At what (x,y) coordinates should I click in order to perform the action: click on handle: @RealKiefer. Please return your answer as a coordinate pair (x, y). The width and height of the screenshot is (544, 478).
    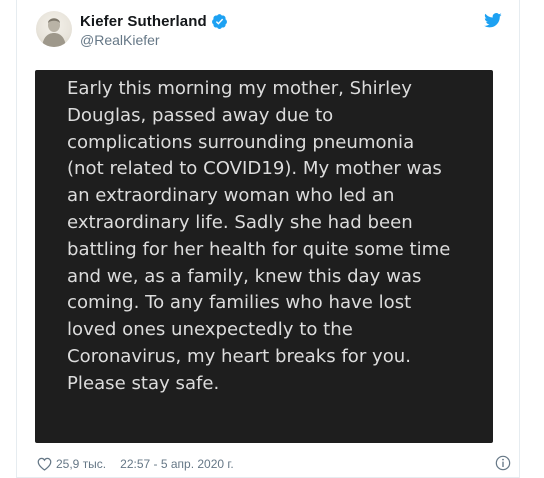
    Looking at the image, I should click on (154, 40).